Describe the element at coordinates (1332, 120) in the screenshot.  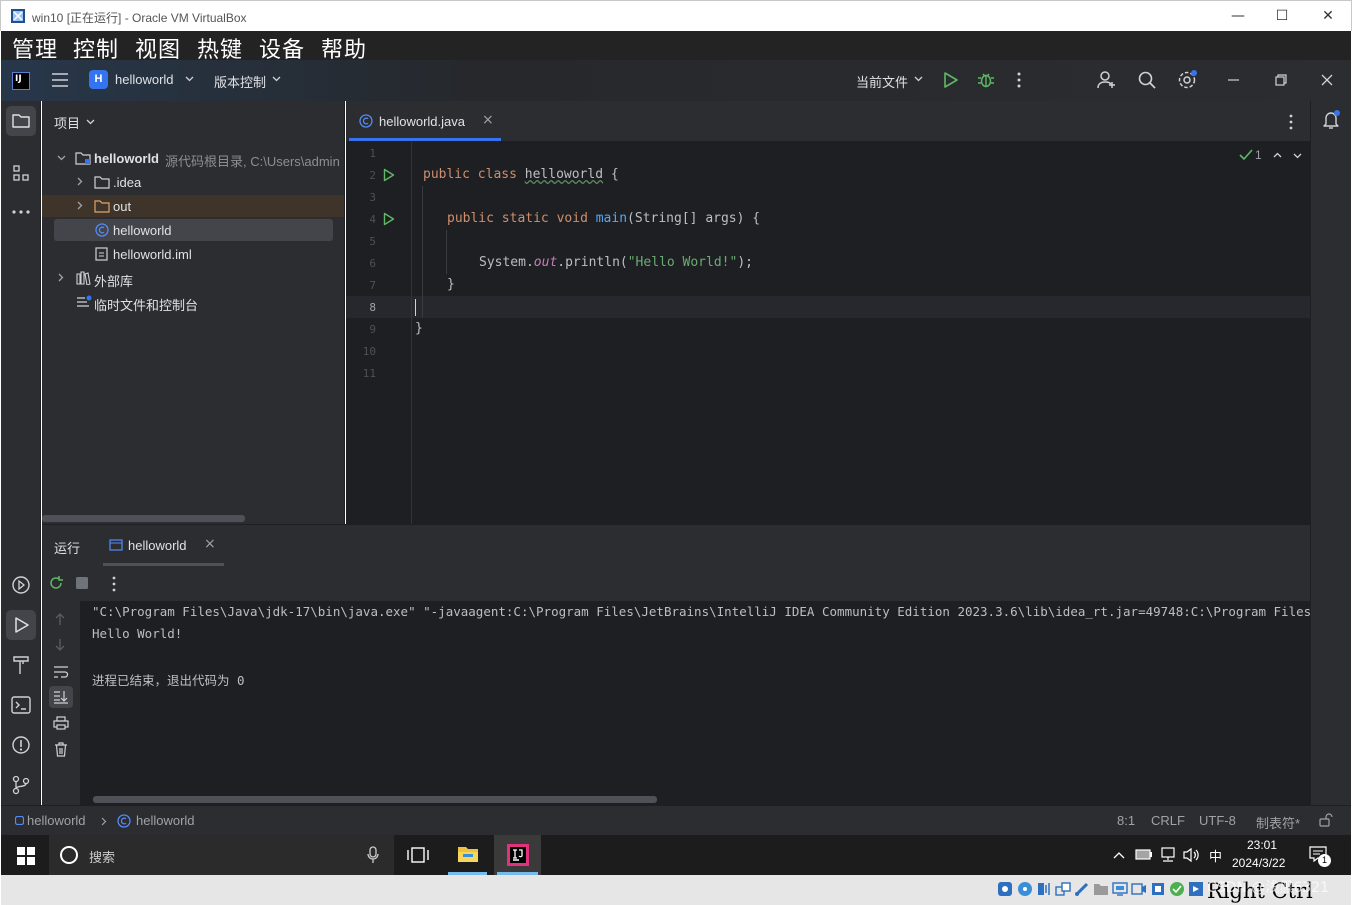
I see `notifications-bell-icon` at that location.